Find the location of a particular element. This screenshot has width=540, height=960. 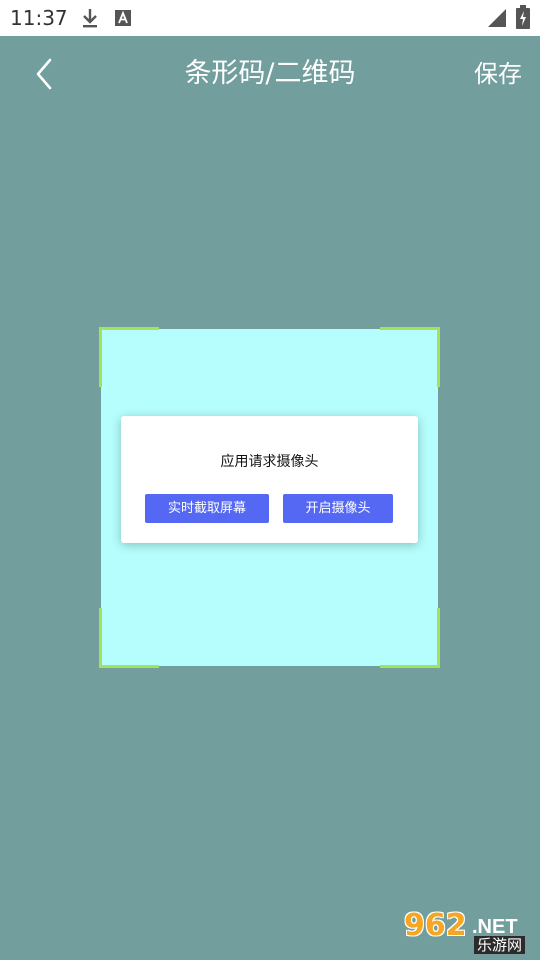

app-bar: 条形码/二维码 保存 is located at coordinates (270, 74).